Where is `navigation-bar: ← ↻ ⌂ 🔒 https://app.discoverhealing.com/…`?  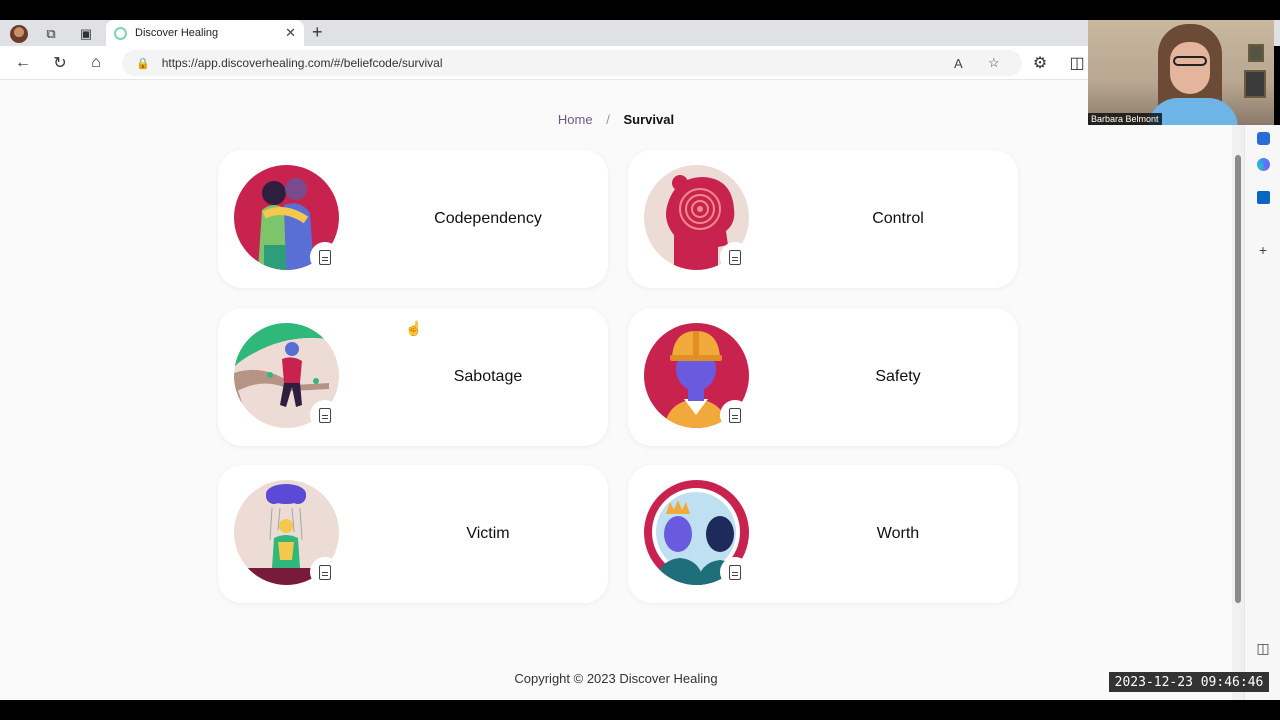 navigation-bar: ← ↻ ⌂ 🔒 https://app.discoverhealing.com/… is located at coordinates (544, 63).